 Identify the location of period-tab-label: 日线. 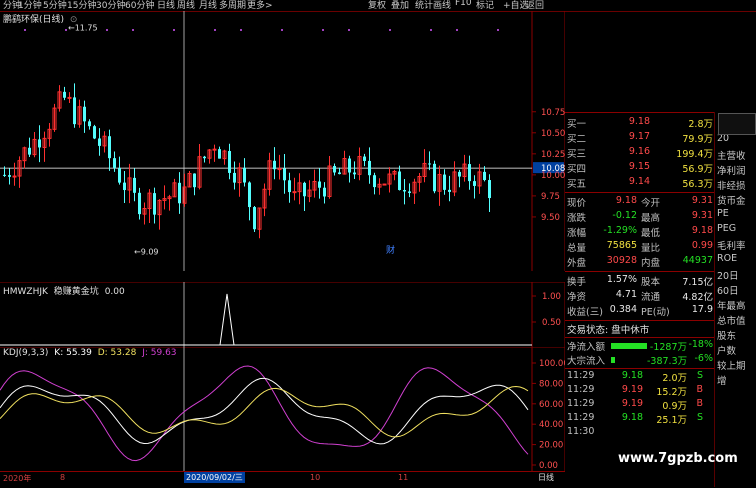
(546, 477).